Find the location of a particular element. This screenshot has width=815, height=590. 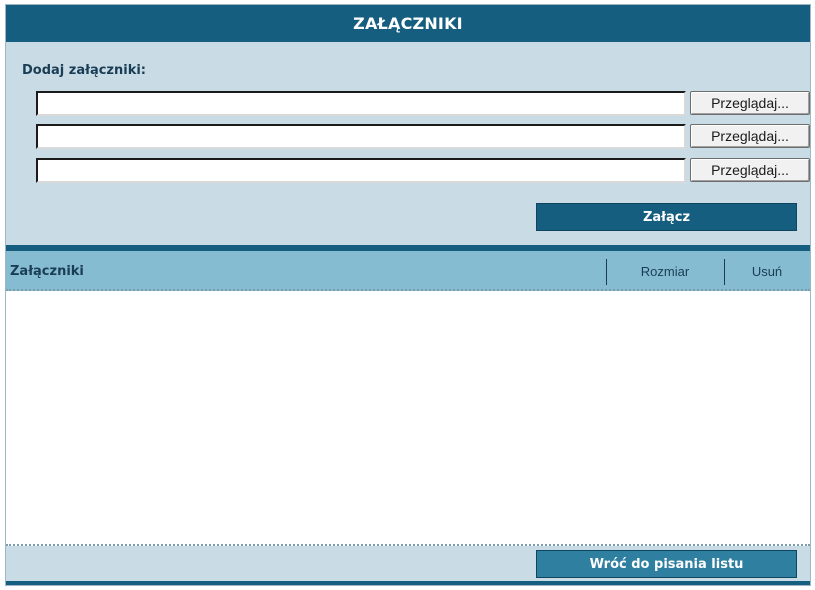

bottom-bar is located at coordinates (408, 583).